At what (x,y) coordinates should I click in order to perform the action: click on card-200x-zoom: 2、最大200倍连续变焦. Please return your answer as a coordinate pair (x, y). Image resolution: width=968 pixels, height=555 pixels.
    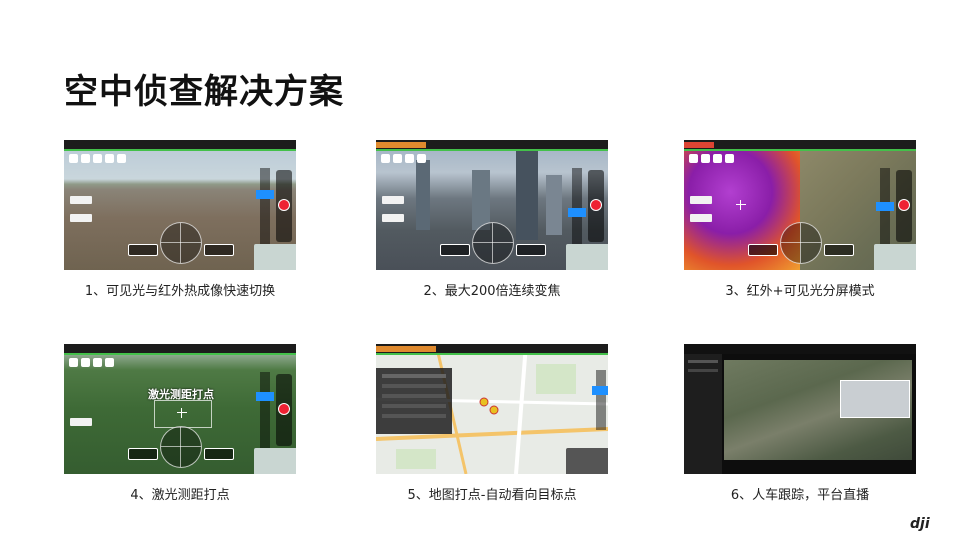
    Looking at the image, I should click on (492, 219).